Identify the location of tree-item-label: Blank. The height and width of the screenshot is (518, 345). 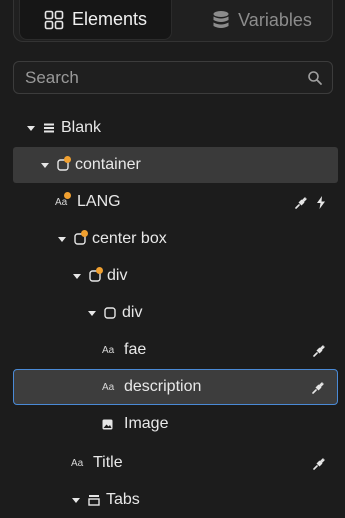
(81, 127).